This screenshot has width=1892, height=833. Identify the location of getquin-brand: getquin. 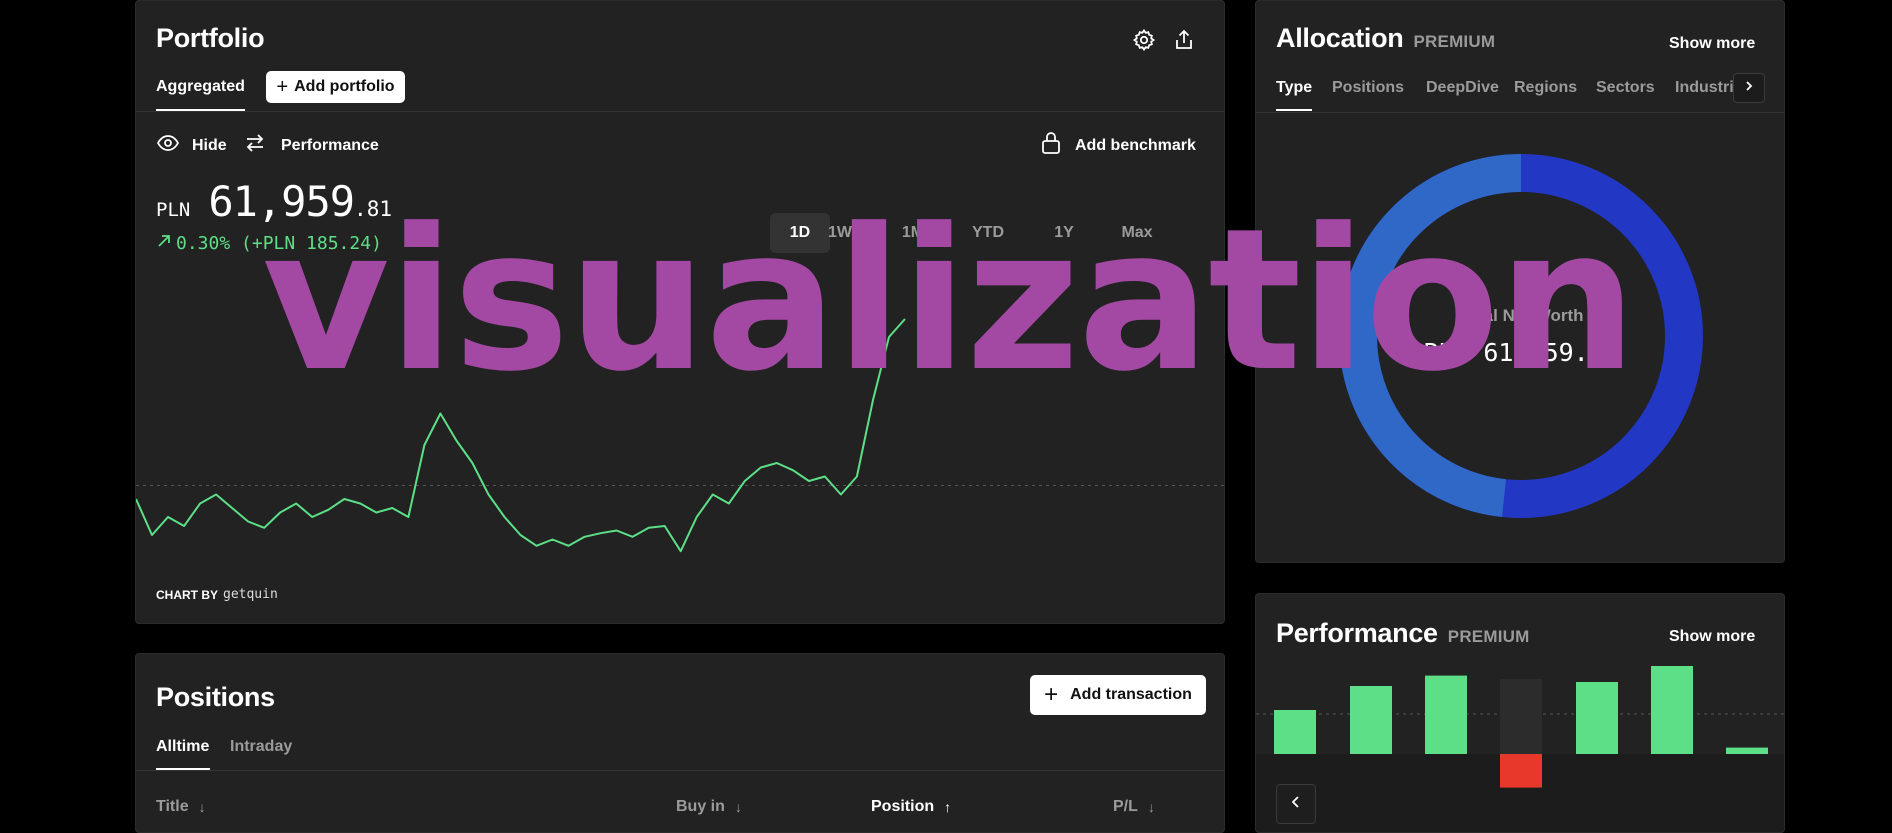
(250, 594).